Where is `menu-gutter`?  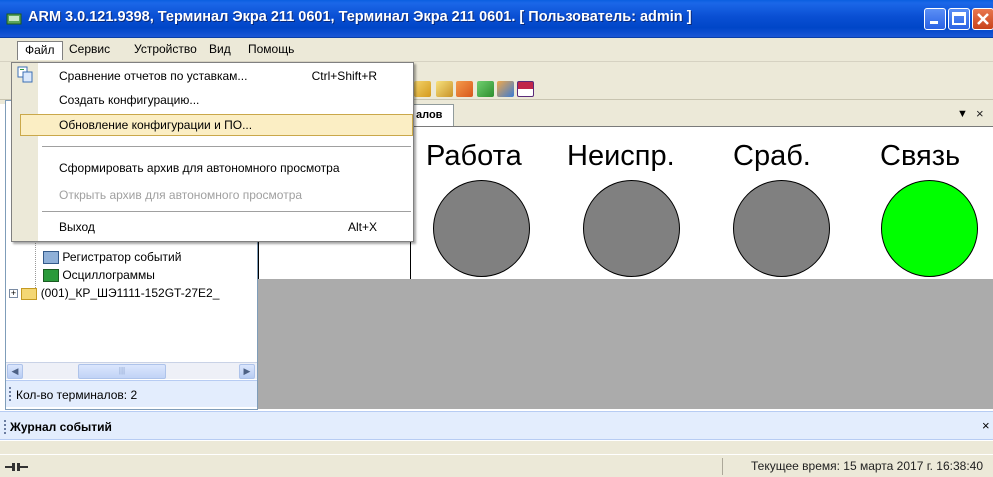 menu-gutter is located at coordinates (25, 152).